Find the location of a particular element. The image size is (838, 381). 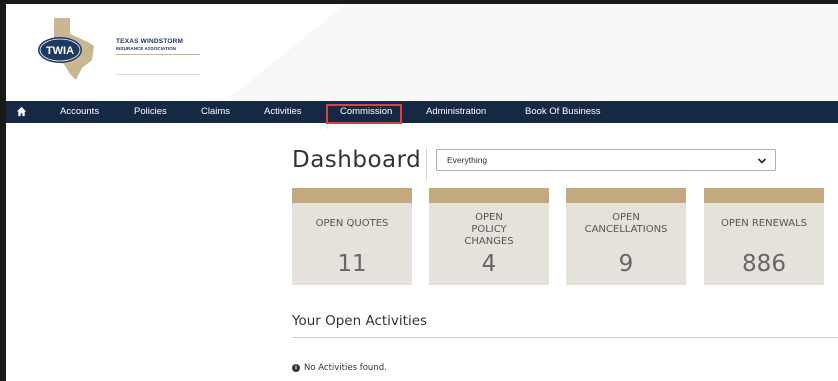

no-activities-text: No Activities found. is located at coordinates (345, 368).